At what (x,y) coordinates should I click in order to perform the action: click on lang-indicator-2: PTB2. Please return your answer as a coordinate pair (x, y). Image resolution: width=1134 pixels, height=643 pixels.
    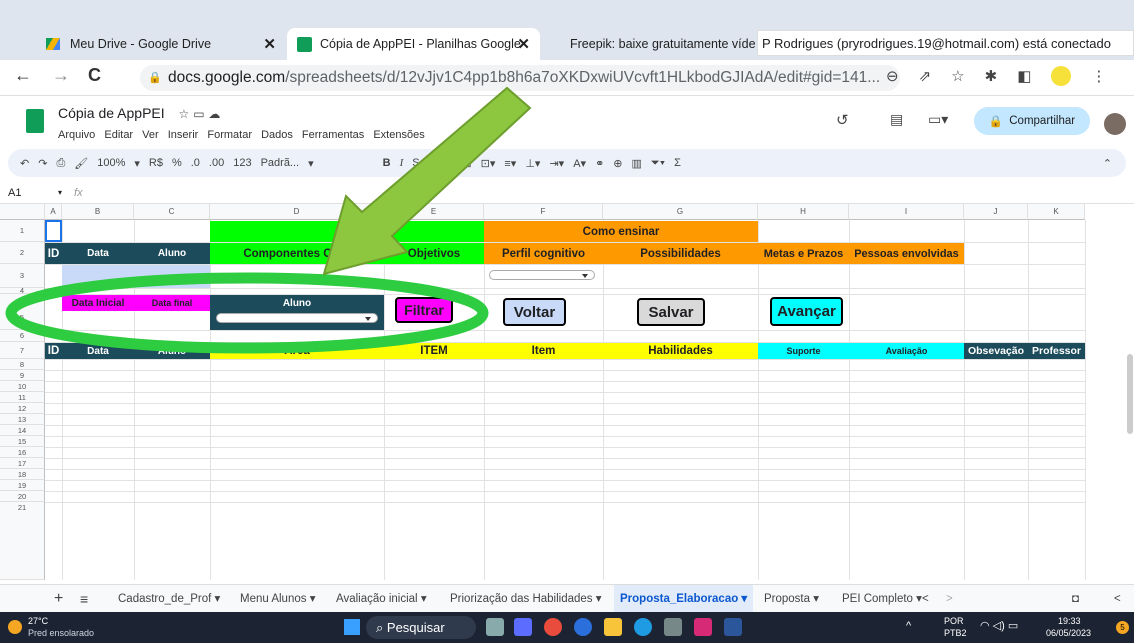
    Looking at the image, I should click on (955, 633).